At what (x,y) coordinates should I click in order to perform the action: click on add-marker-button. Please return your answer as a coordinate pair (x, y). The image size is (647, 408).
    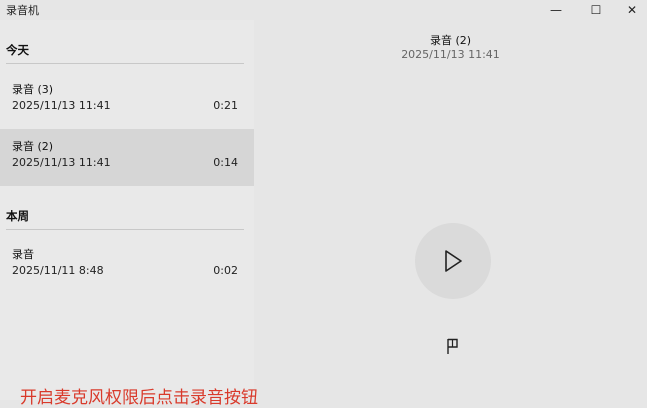
    Looking at the image, I should click on (453, 346).